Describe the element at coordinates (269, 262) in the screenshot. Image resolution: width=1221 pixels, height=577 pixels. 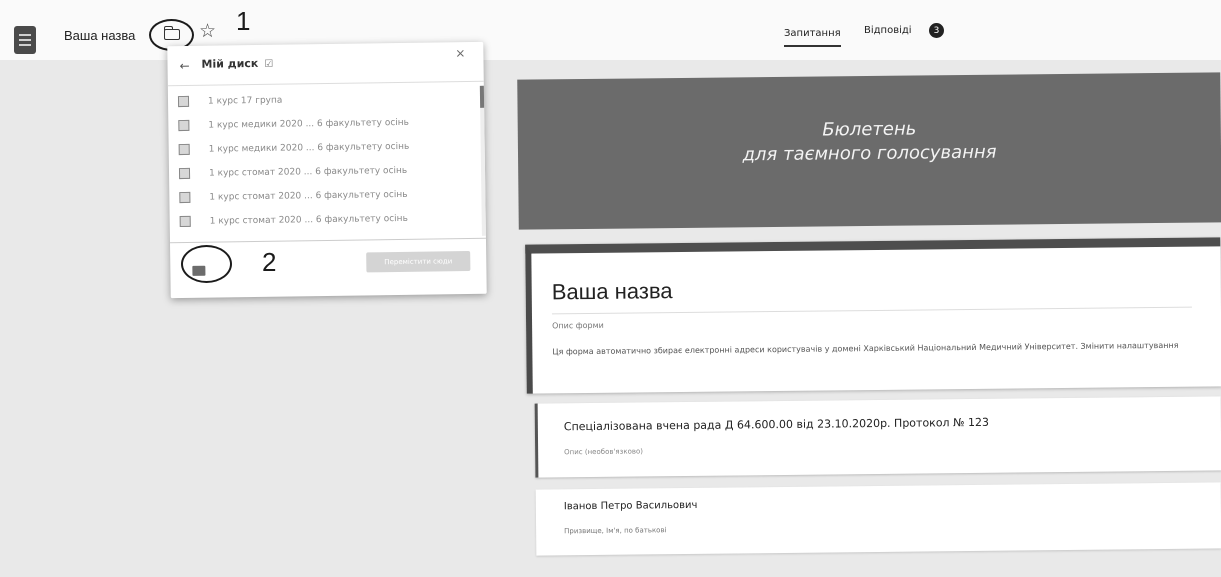
I see `annotation-number-2: 2` at that location.